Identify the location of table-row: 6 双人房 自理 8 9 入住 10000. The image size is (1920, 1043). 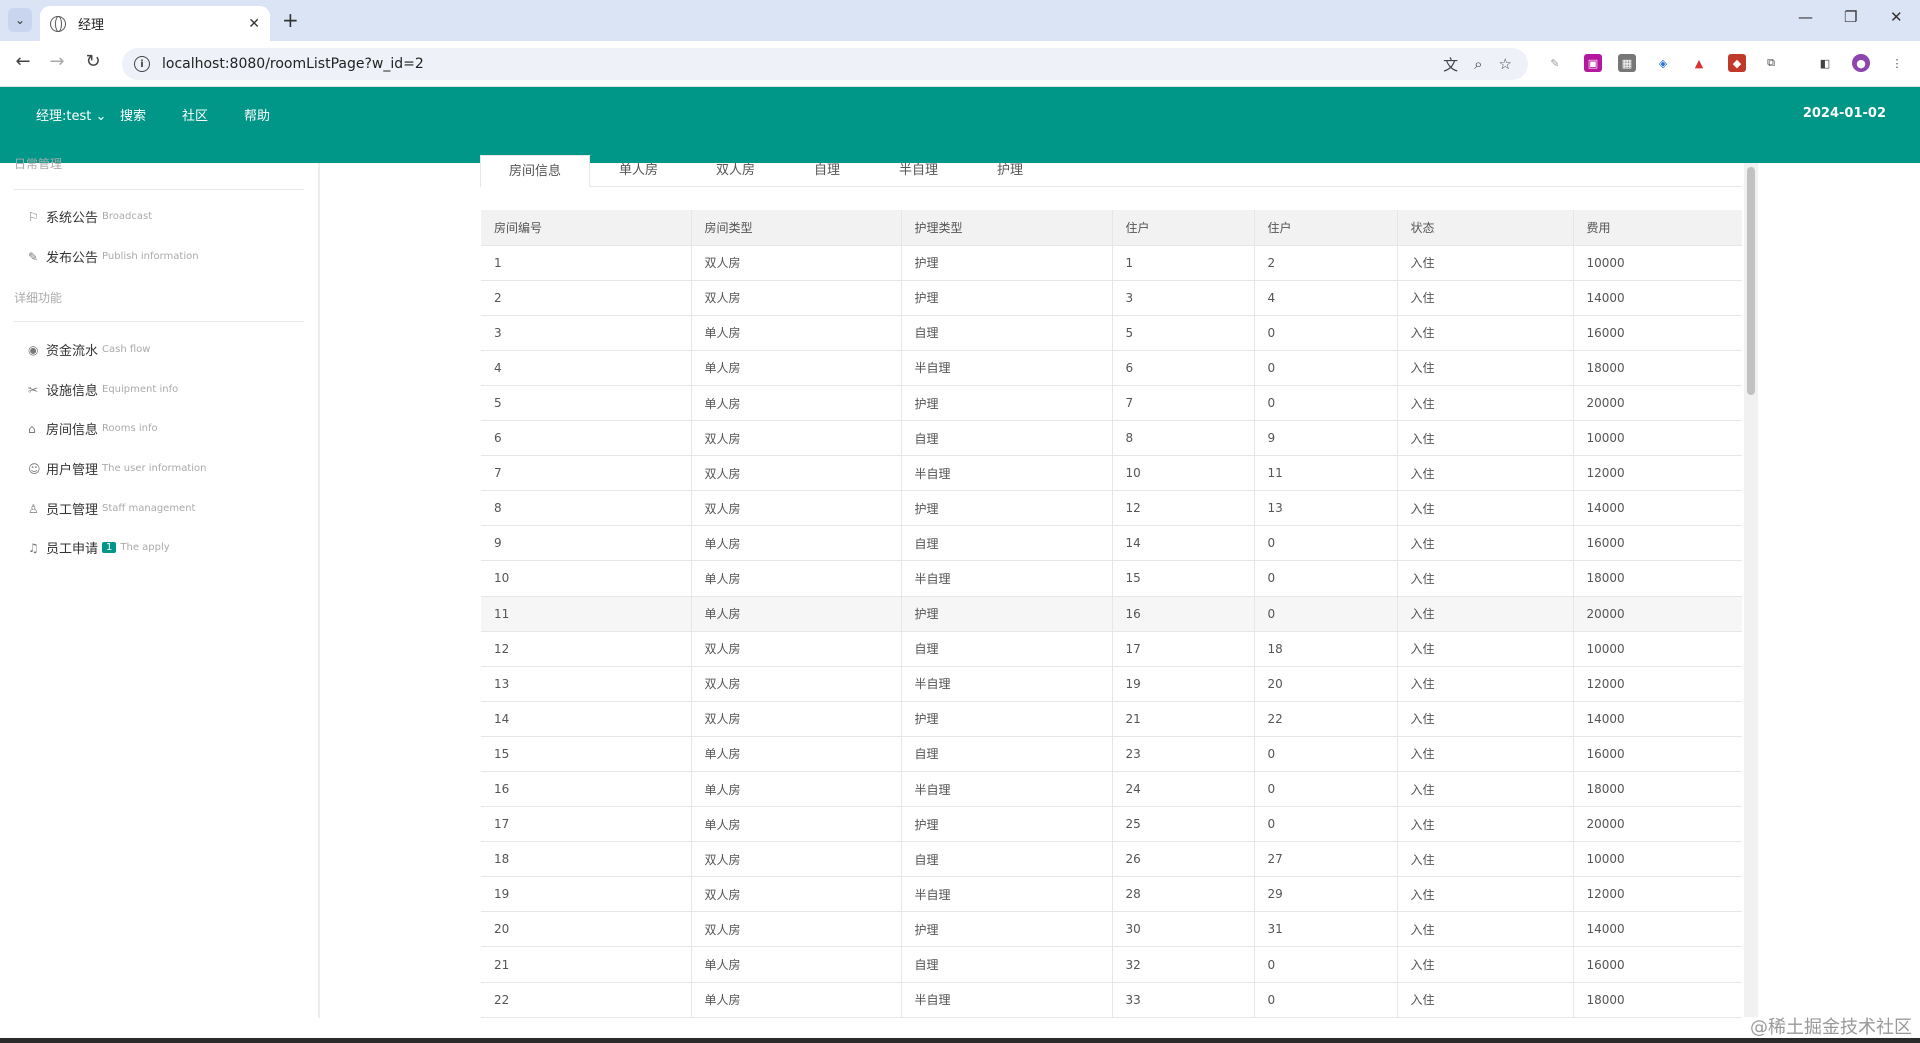
(1111, 438).